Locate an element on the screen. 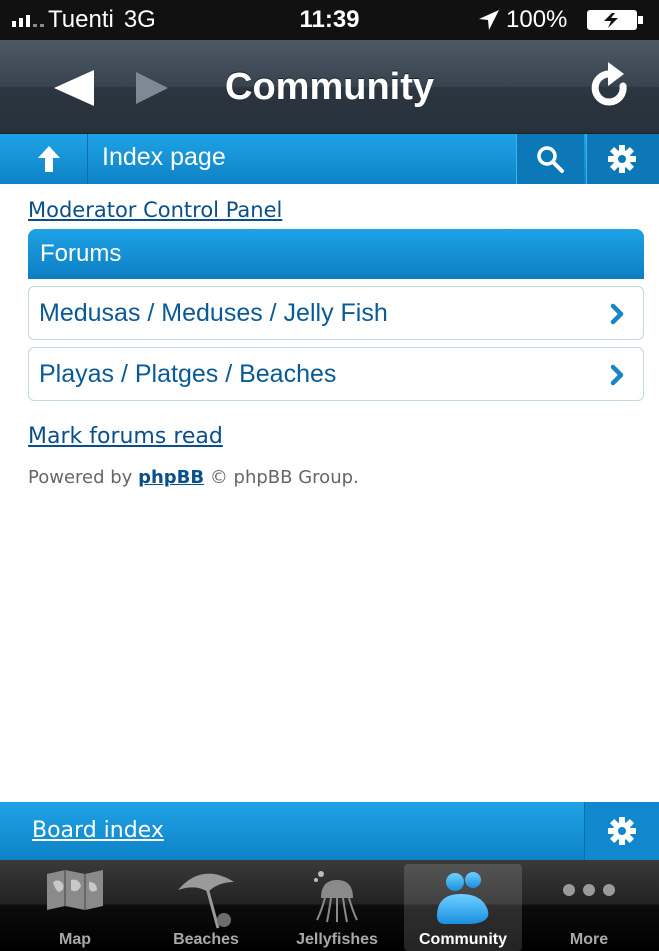 The width and height of the screenshot is (659, 951). board-header-bar: Index page is located at coordinates (329, 159).